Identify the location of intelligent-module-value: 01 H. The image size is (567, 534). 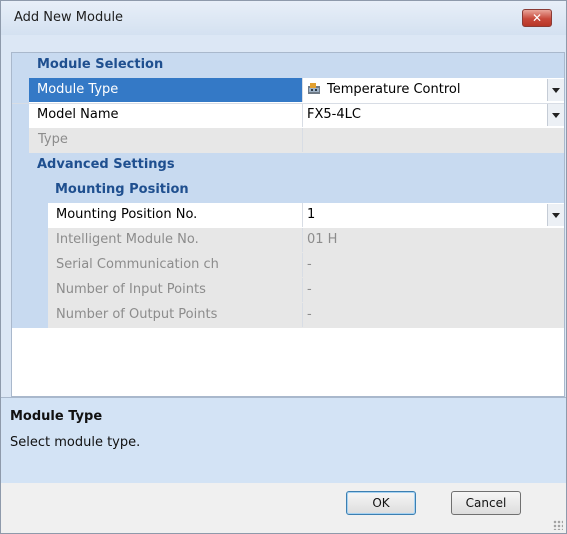
(322, 239).